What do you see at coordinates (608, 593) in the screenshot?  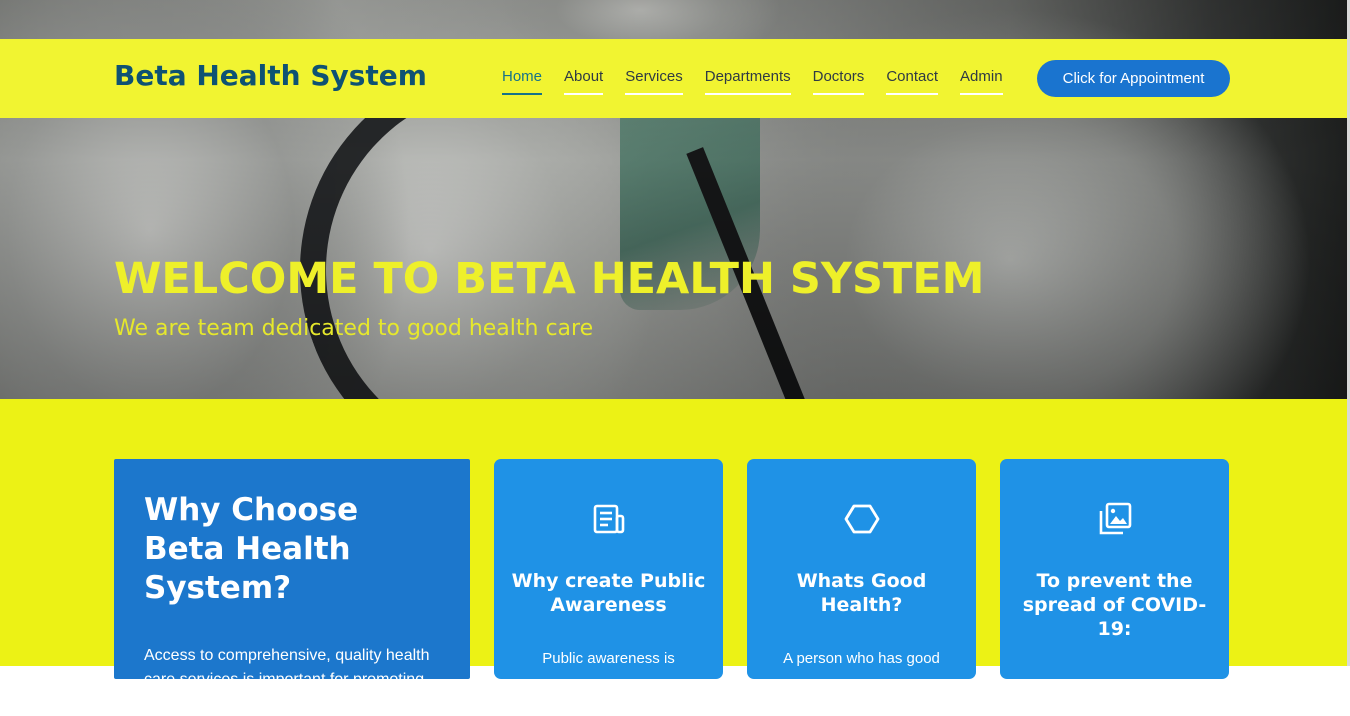 I see `card-title: Why create Public Awareness` at bounding box center [608, 593].